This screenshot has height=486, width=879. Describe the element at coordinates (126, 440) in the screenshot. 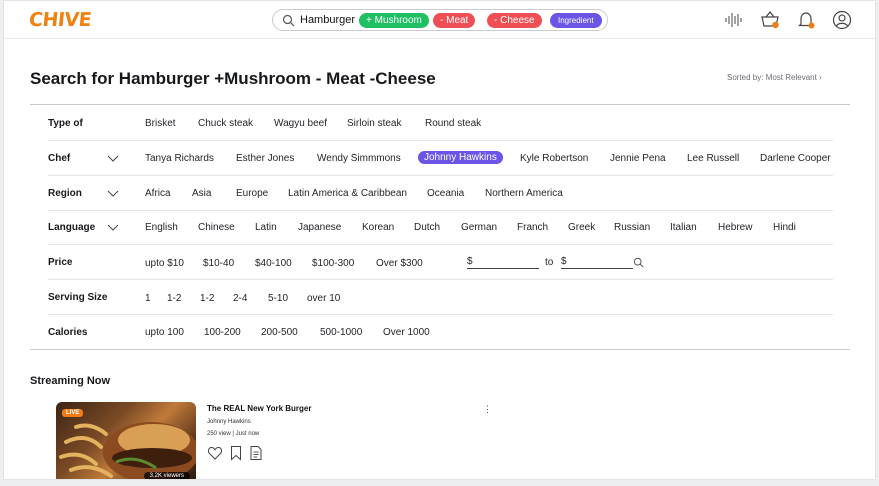

I see `stream-thumbnail: LIVE 3.2K viewers` at that location.